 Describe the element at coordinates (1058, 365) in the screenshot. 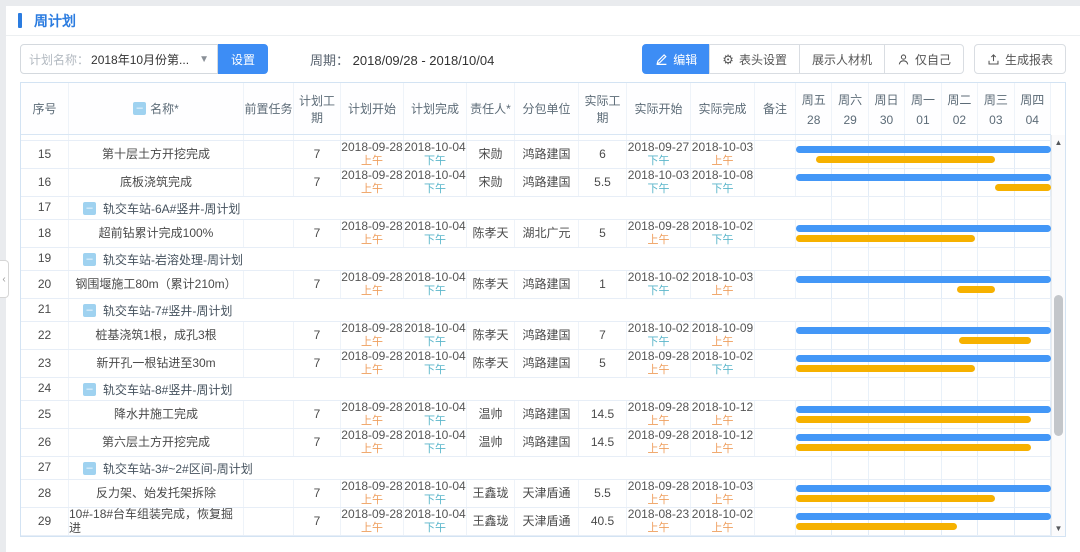

I see `scroll-thumb` at that location.